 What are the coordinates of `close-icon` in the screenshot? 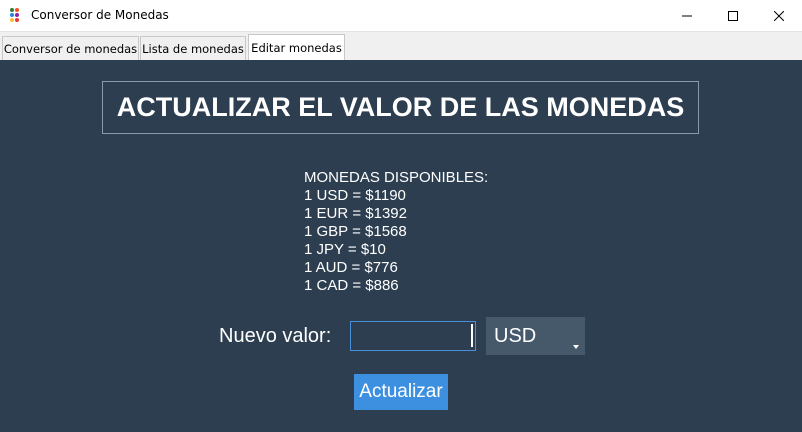 It's located at (779, 15).